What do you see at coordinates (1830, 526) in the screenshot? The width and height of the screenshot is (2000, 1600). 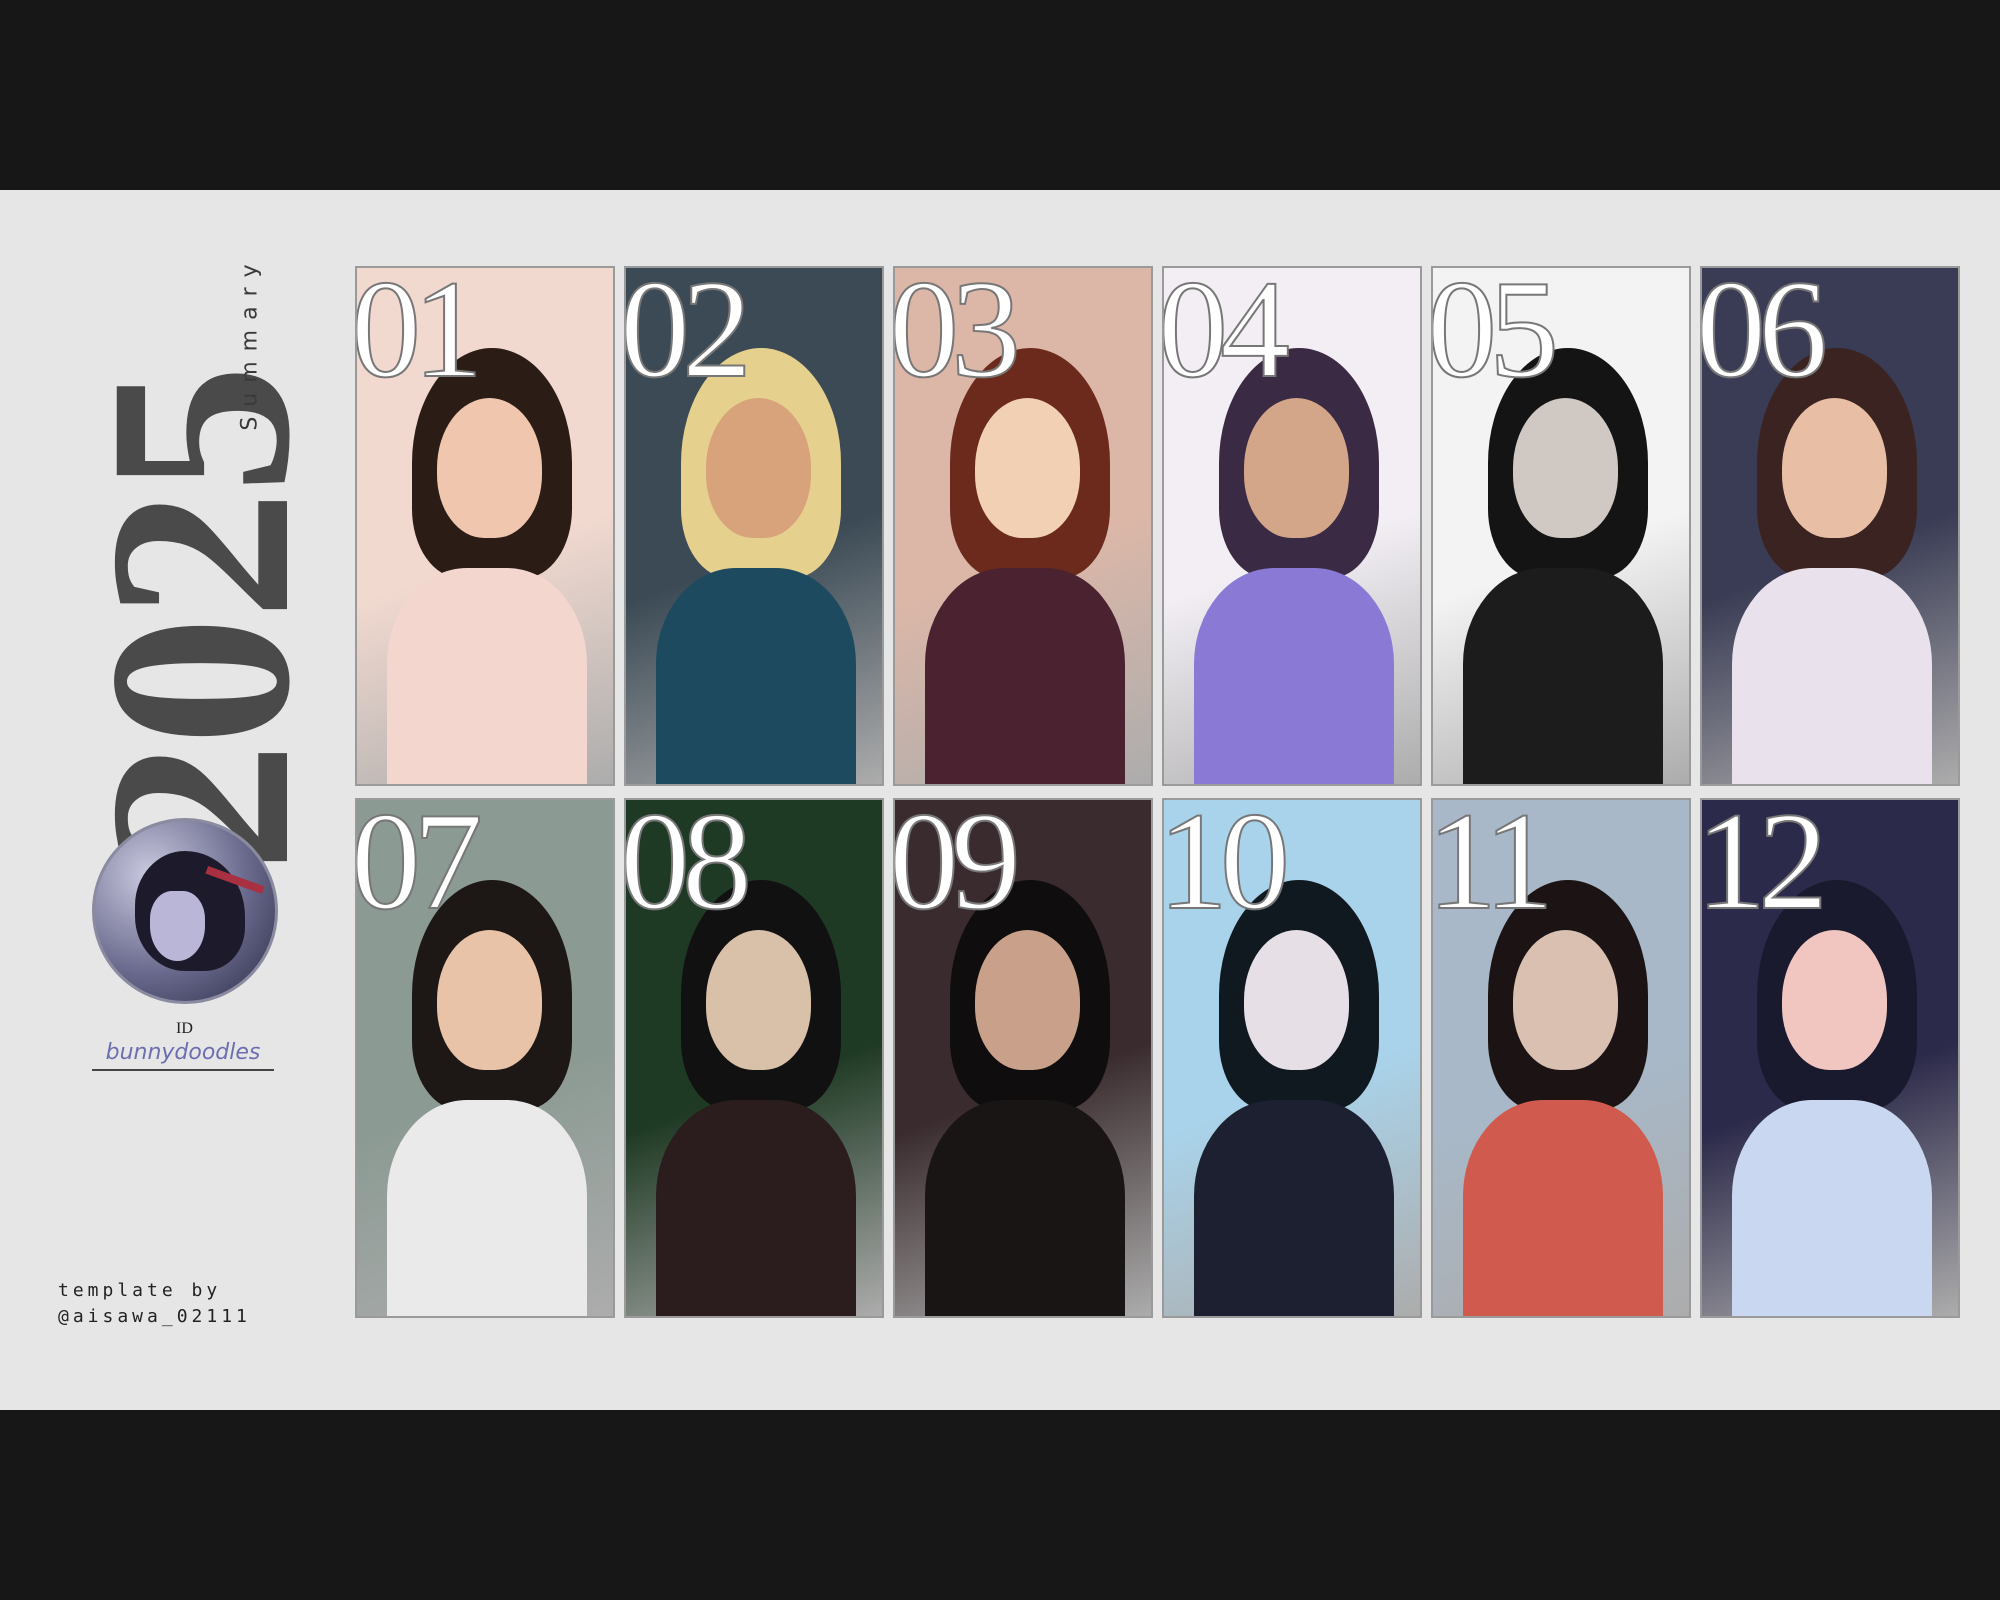 I see `month-tile: 06` at bounding box center [1830, 526].